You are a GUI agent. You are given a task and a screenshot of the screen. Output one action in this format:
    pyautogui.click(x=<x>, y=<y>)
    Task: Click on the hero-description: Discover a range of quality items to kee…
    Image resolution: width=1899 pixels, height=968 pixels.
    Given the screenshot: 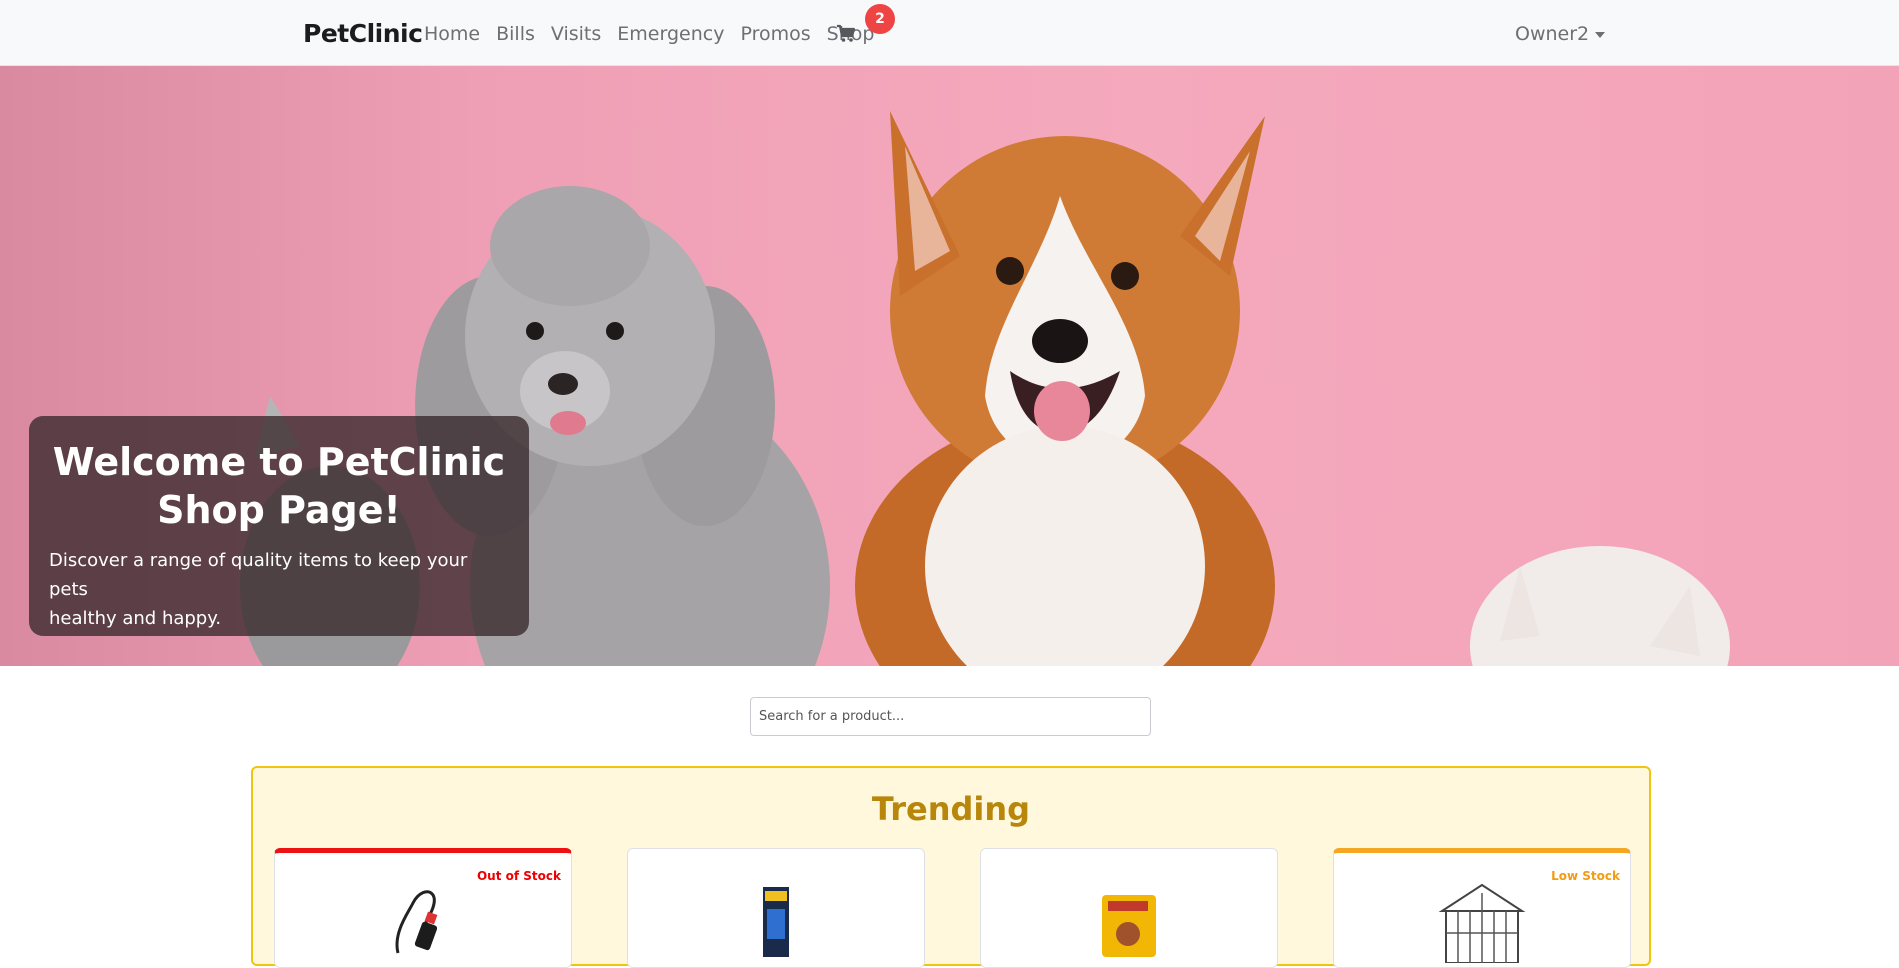 What is the action you would take?
    pyautogui.click(x=279, y=589)
    